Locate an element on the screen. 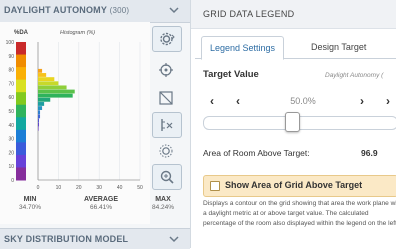 This screenshot has height=249, width=396. x-tick-label: 20 is located at coordinates (79, 188).